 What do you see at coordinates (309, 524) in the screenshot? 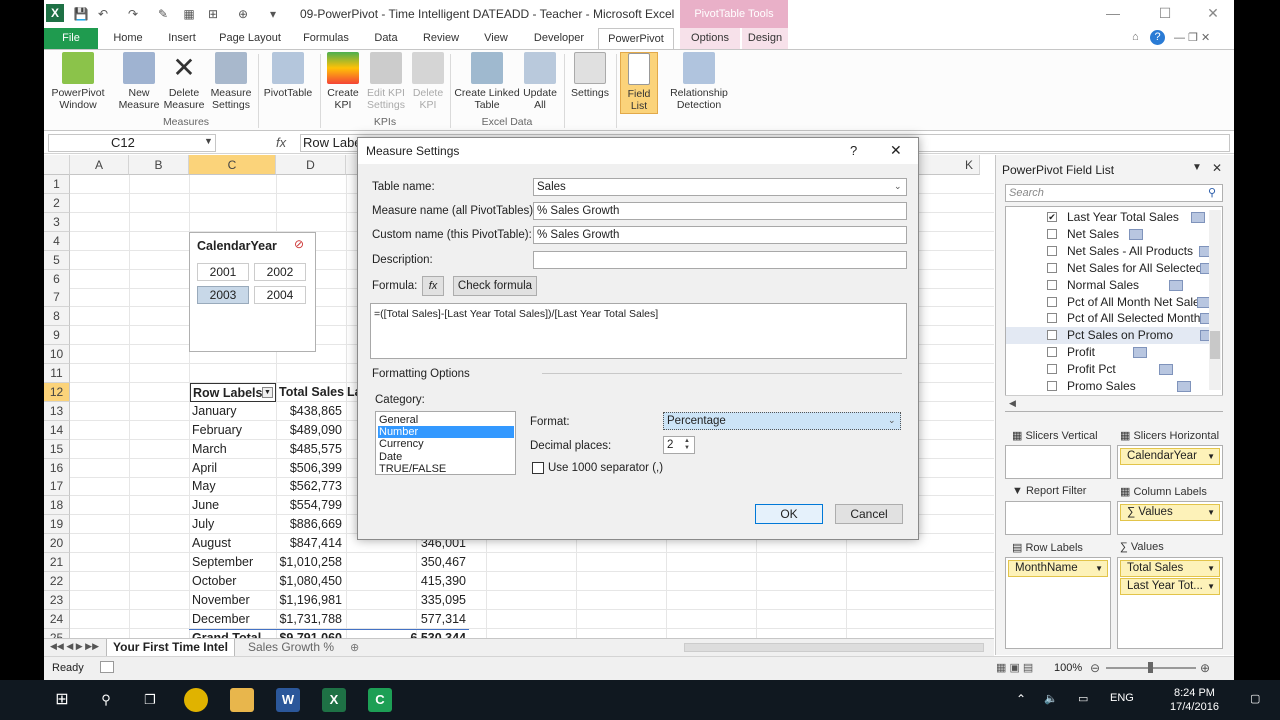
I see `pivot-value-total-sales: $886,669` at bounding box center [309, 524].